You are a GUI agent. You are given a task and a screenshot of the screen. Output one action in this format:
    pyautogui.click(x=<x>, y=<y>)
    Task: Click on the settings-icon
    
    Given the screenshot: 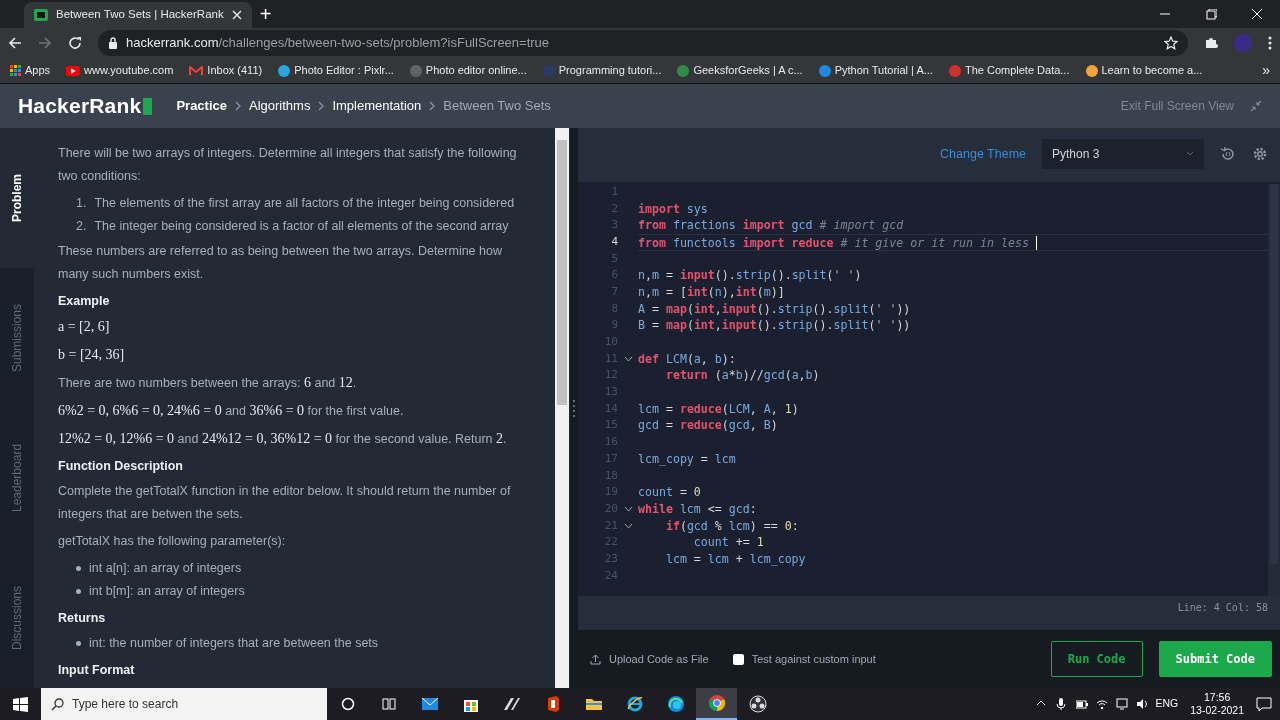 What is the action you would take?
    pyautogui.click(x=1260, y=153)
    